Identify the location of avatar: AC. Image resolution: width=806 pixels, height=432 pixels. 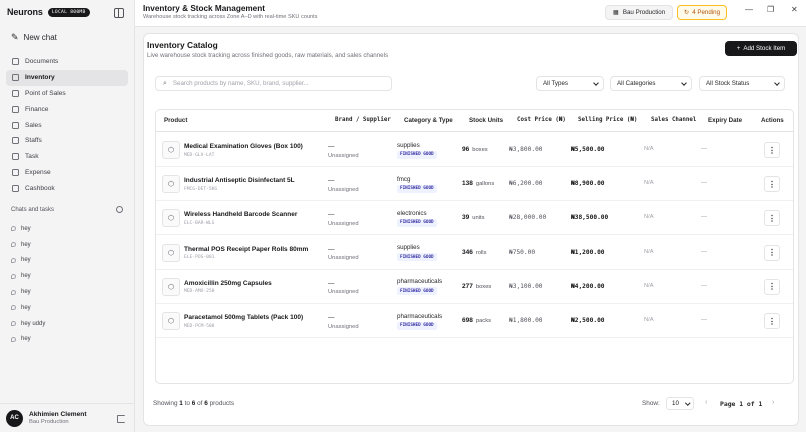
(14, 418).